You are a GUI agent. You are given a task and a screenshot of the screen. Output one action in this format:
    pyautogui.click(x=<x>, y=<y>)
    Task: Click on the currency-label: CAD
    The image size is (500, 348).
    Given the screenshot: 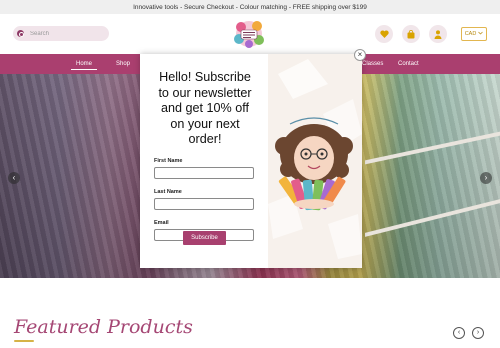 What is the action you would take?
    pyautogui.click(x=470, y=34)
    